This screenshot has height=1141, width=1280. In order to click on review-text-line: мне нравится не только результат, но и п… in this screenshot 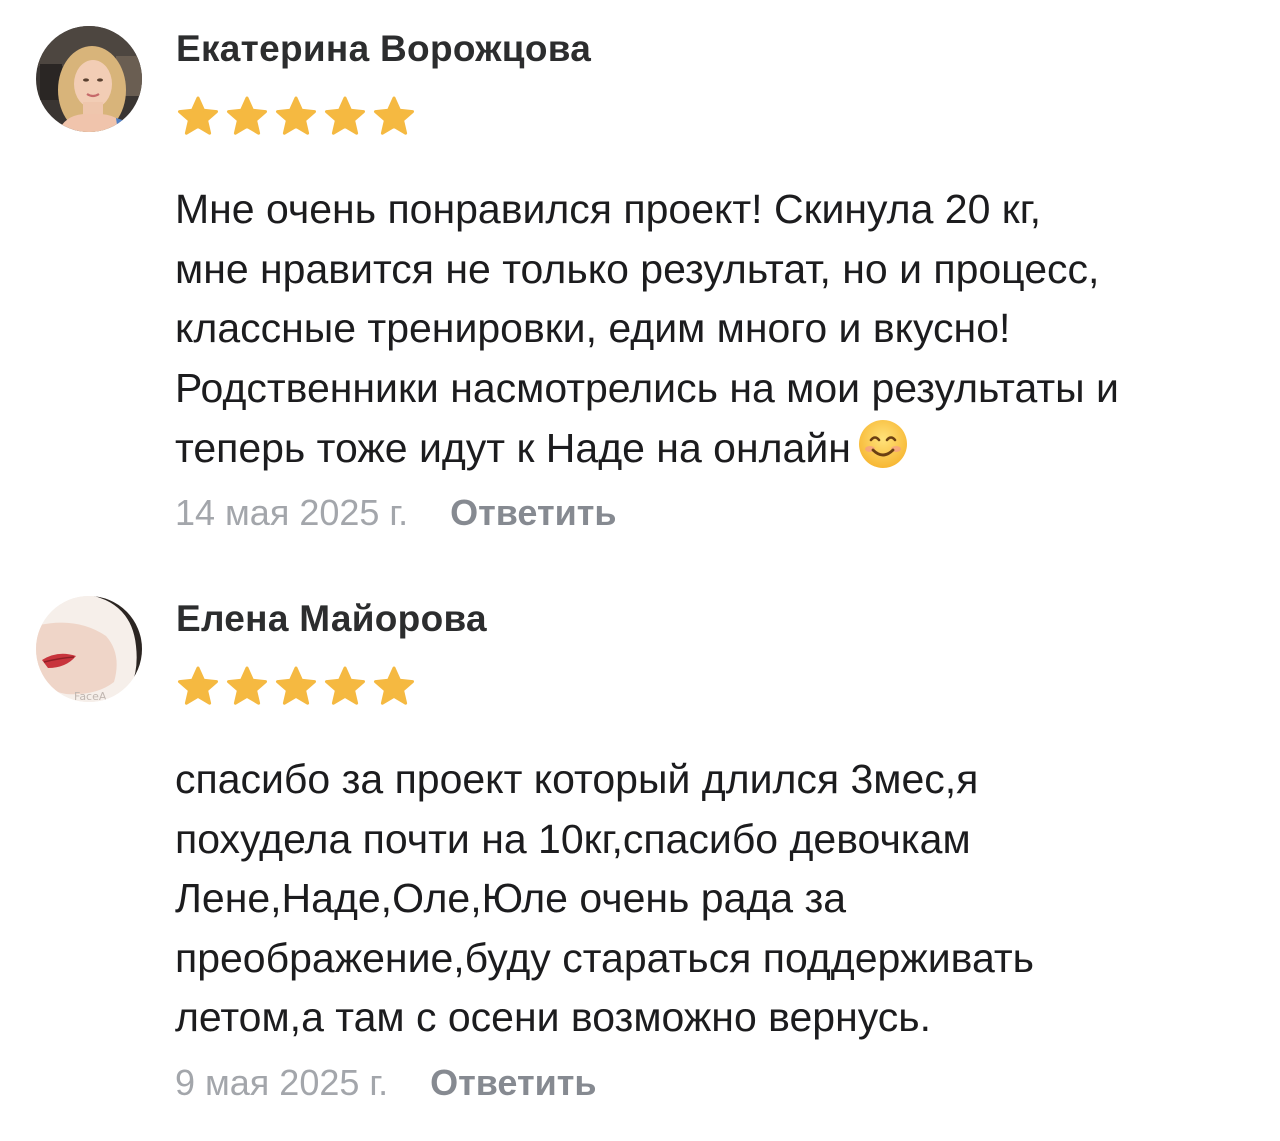, I will do `click(637, 268)`.